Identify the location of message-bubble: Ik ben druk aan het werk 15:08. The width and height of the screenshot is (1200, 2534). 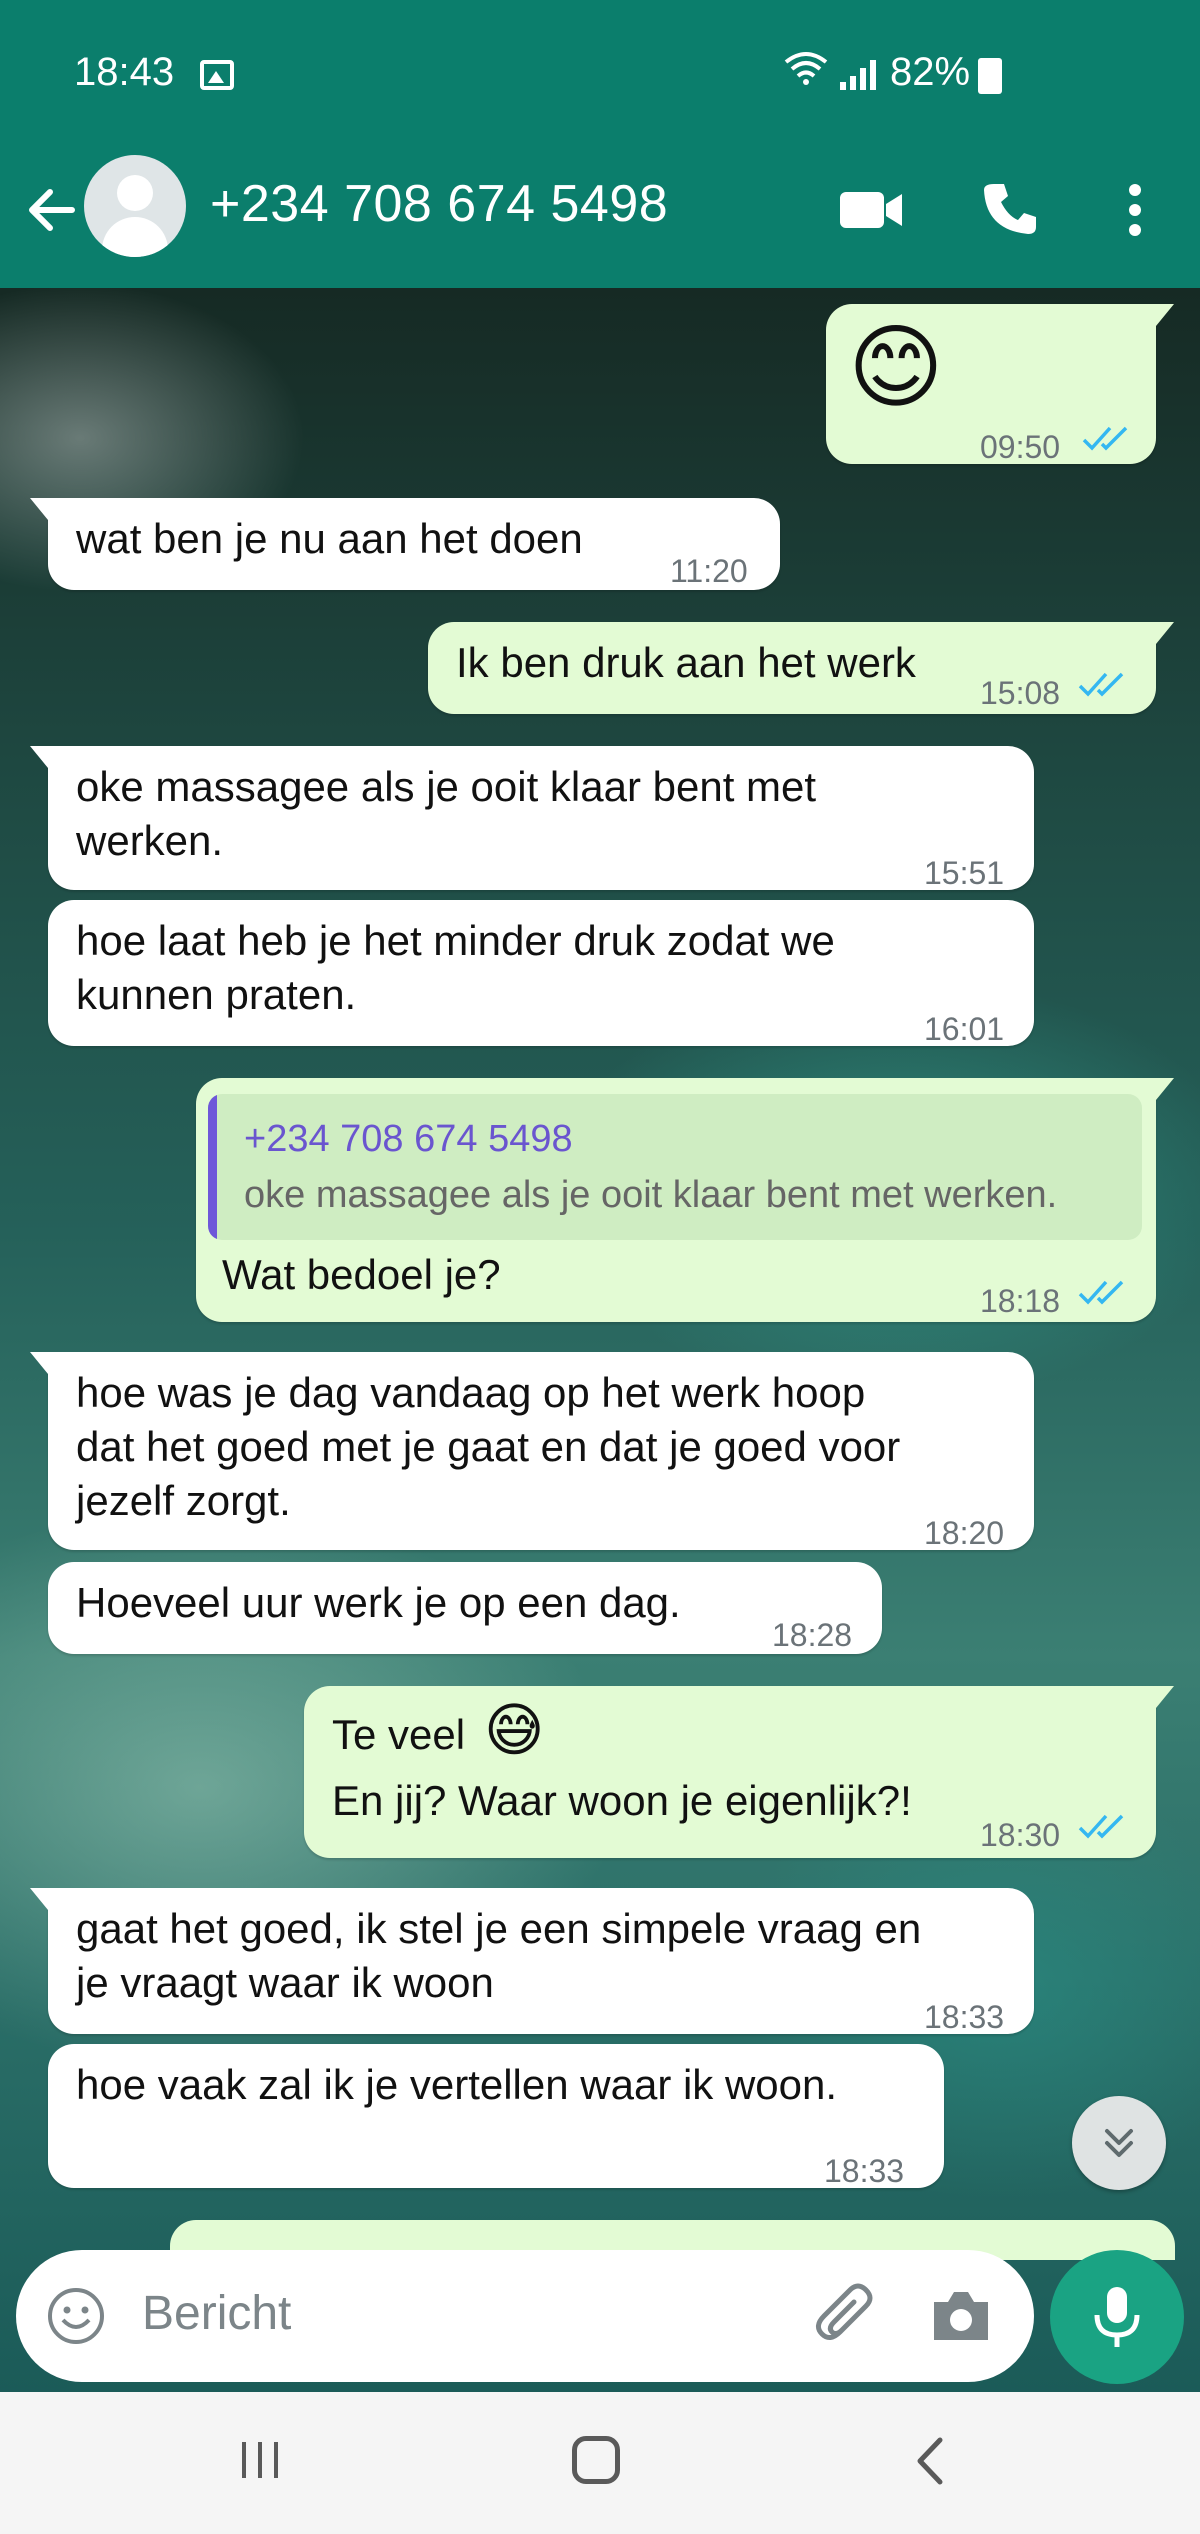
(801, 668).